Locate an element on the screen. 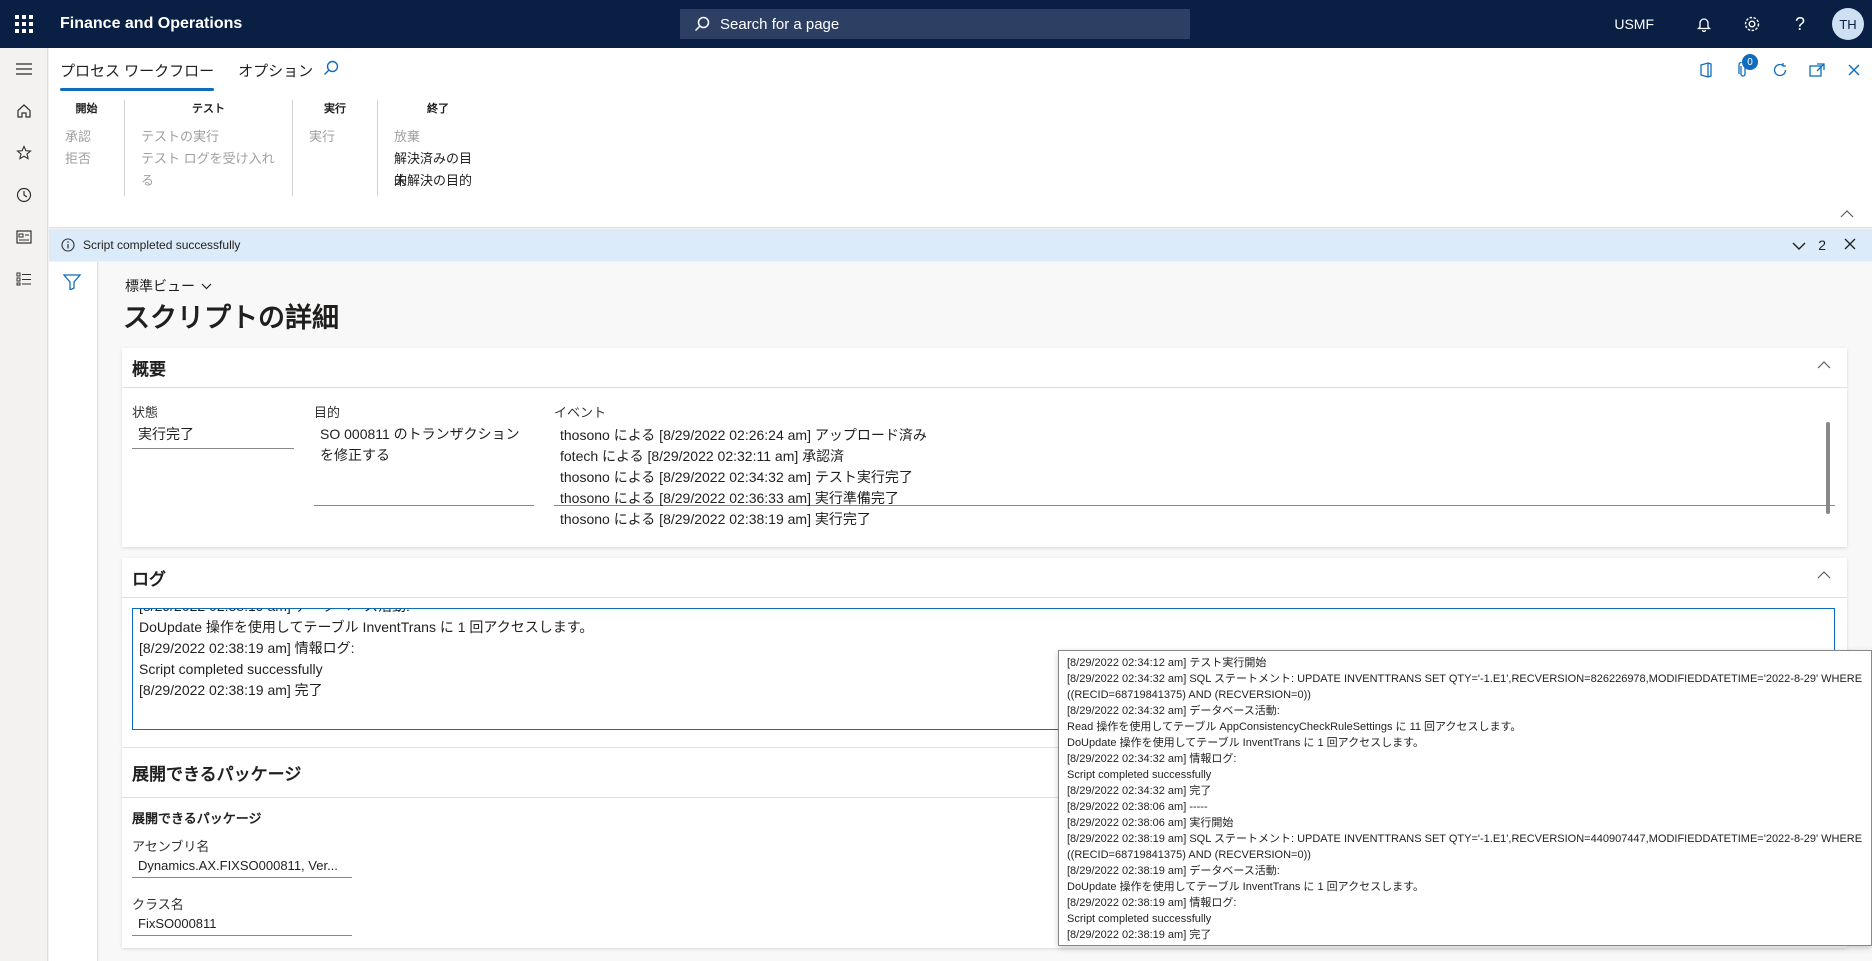  search-box: Search for a page is located at coordinates (935, 24).